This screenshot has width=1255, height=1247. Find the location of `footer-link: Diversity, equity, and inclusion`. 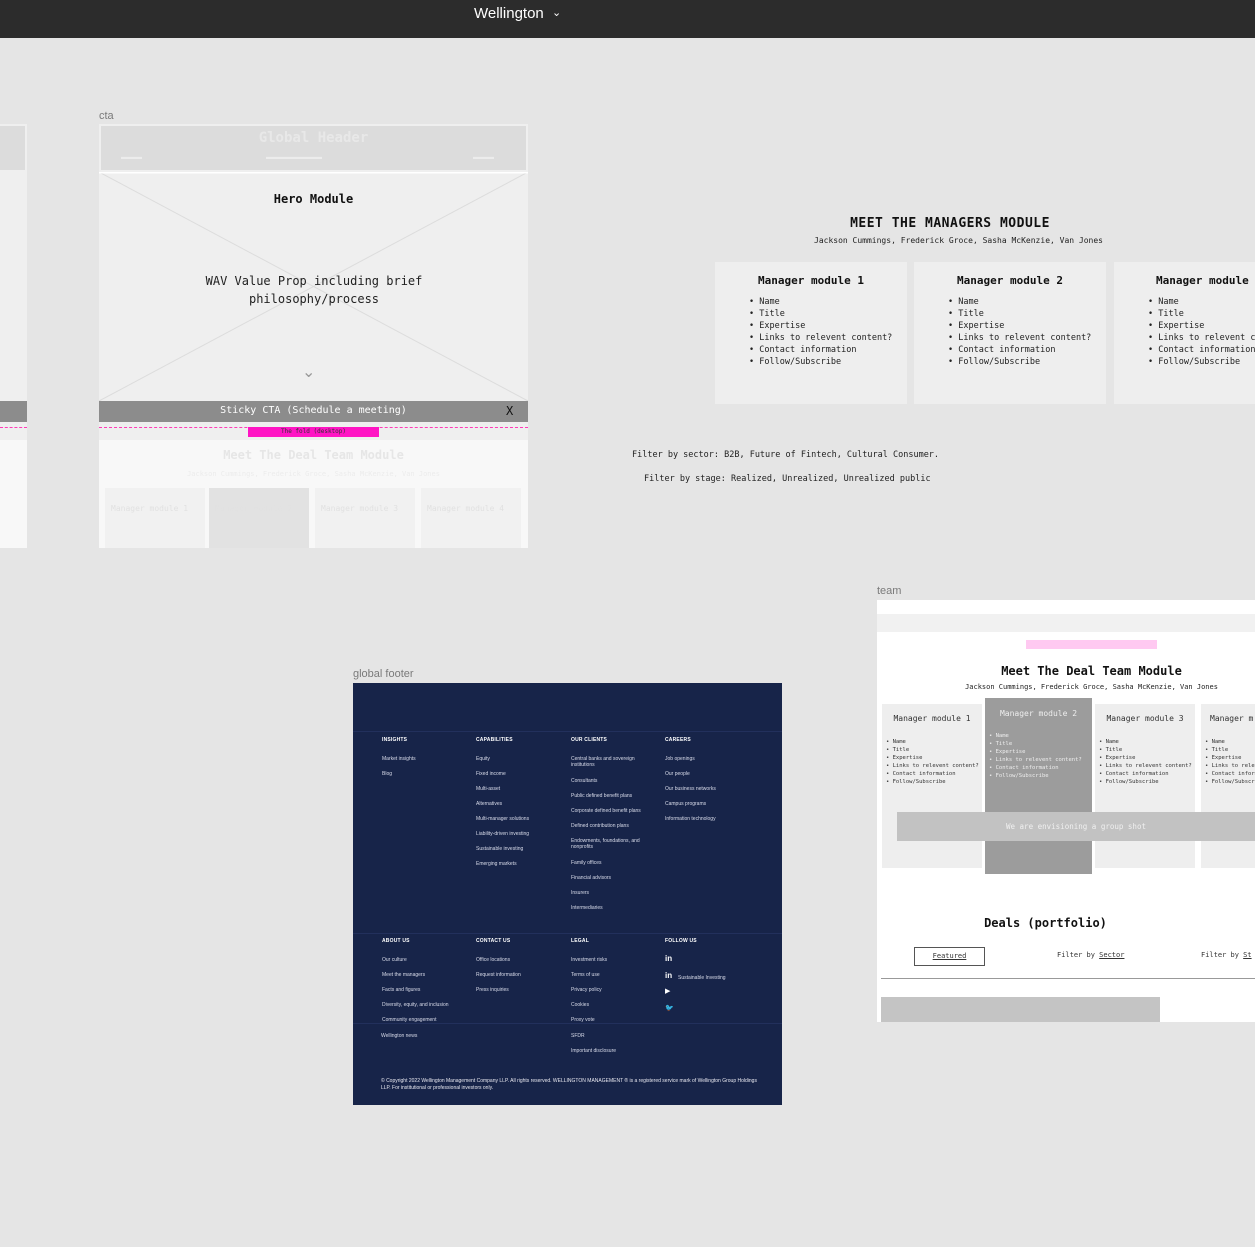

footer-link: Diversity, equity, and inclusion is located at coordinates (426, 1005).